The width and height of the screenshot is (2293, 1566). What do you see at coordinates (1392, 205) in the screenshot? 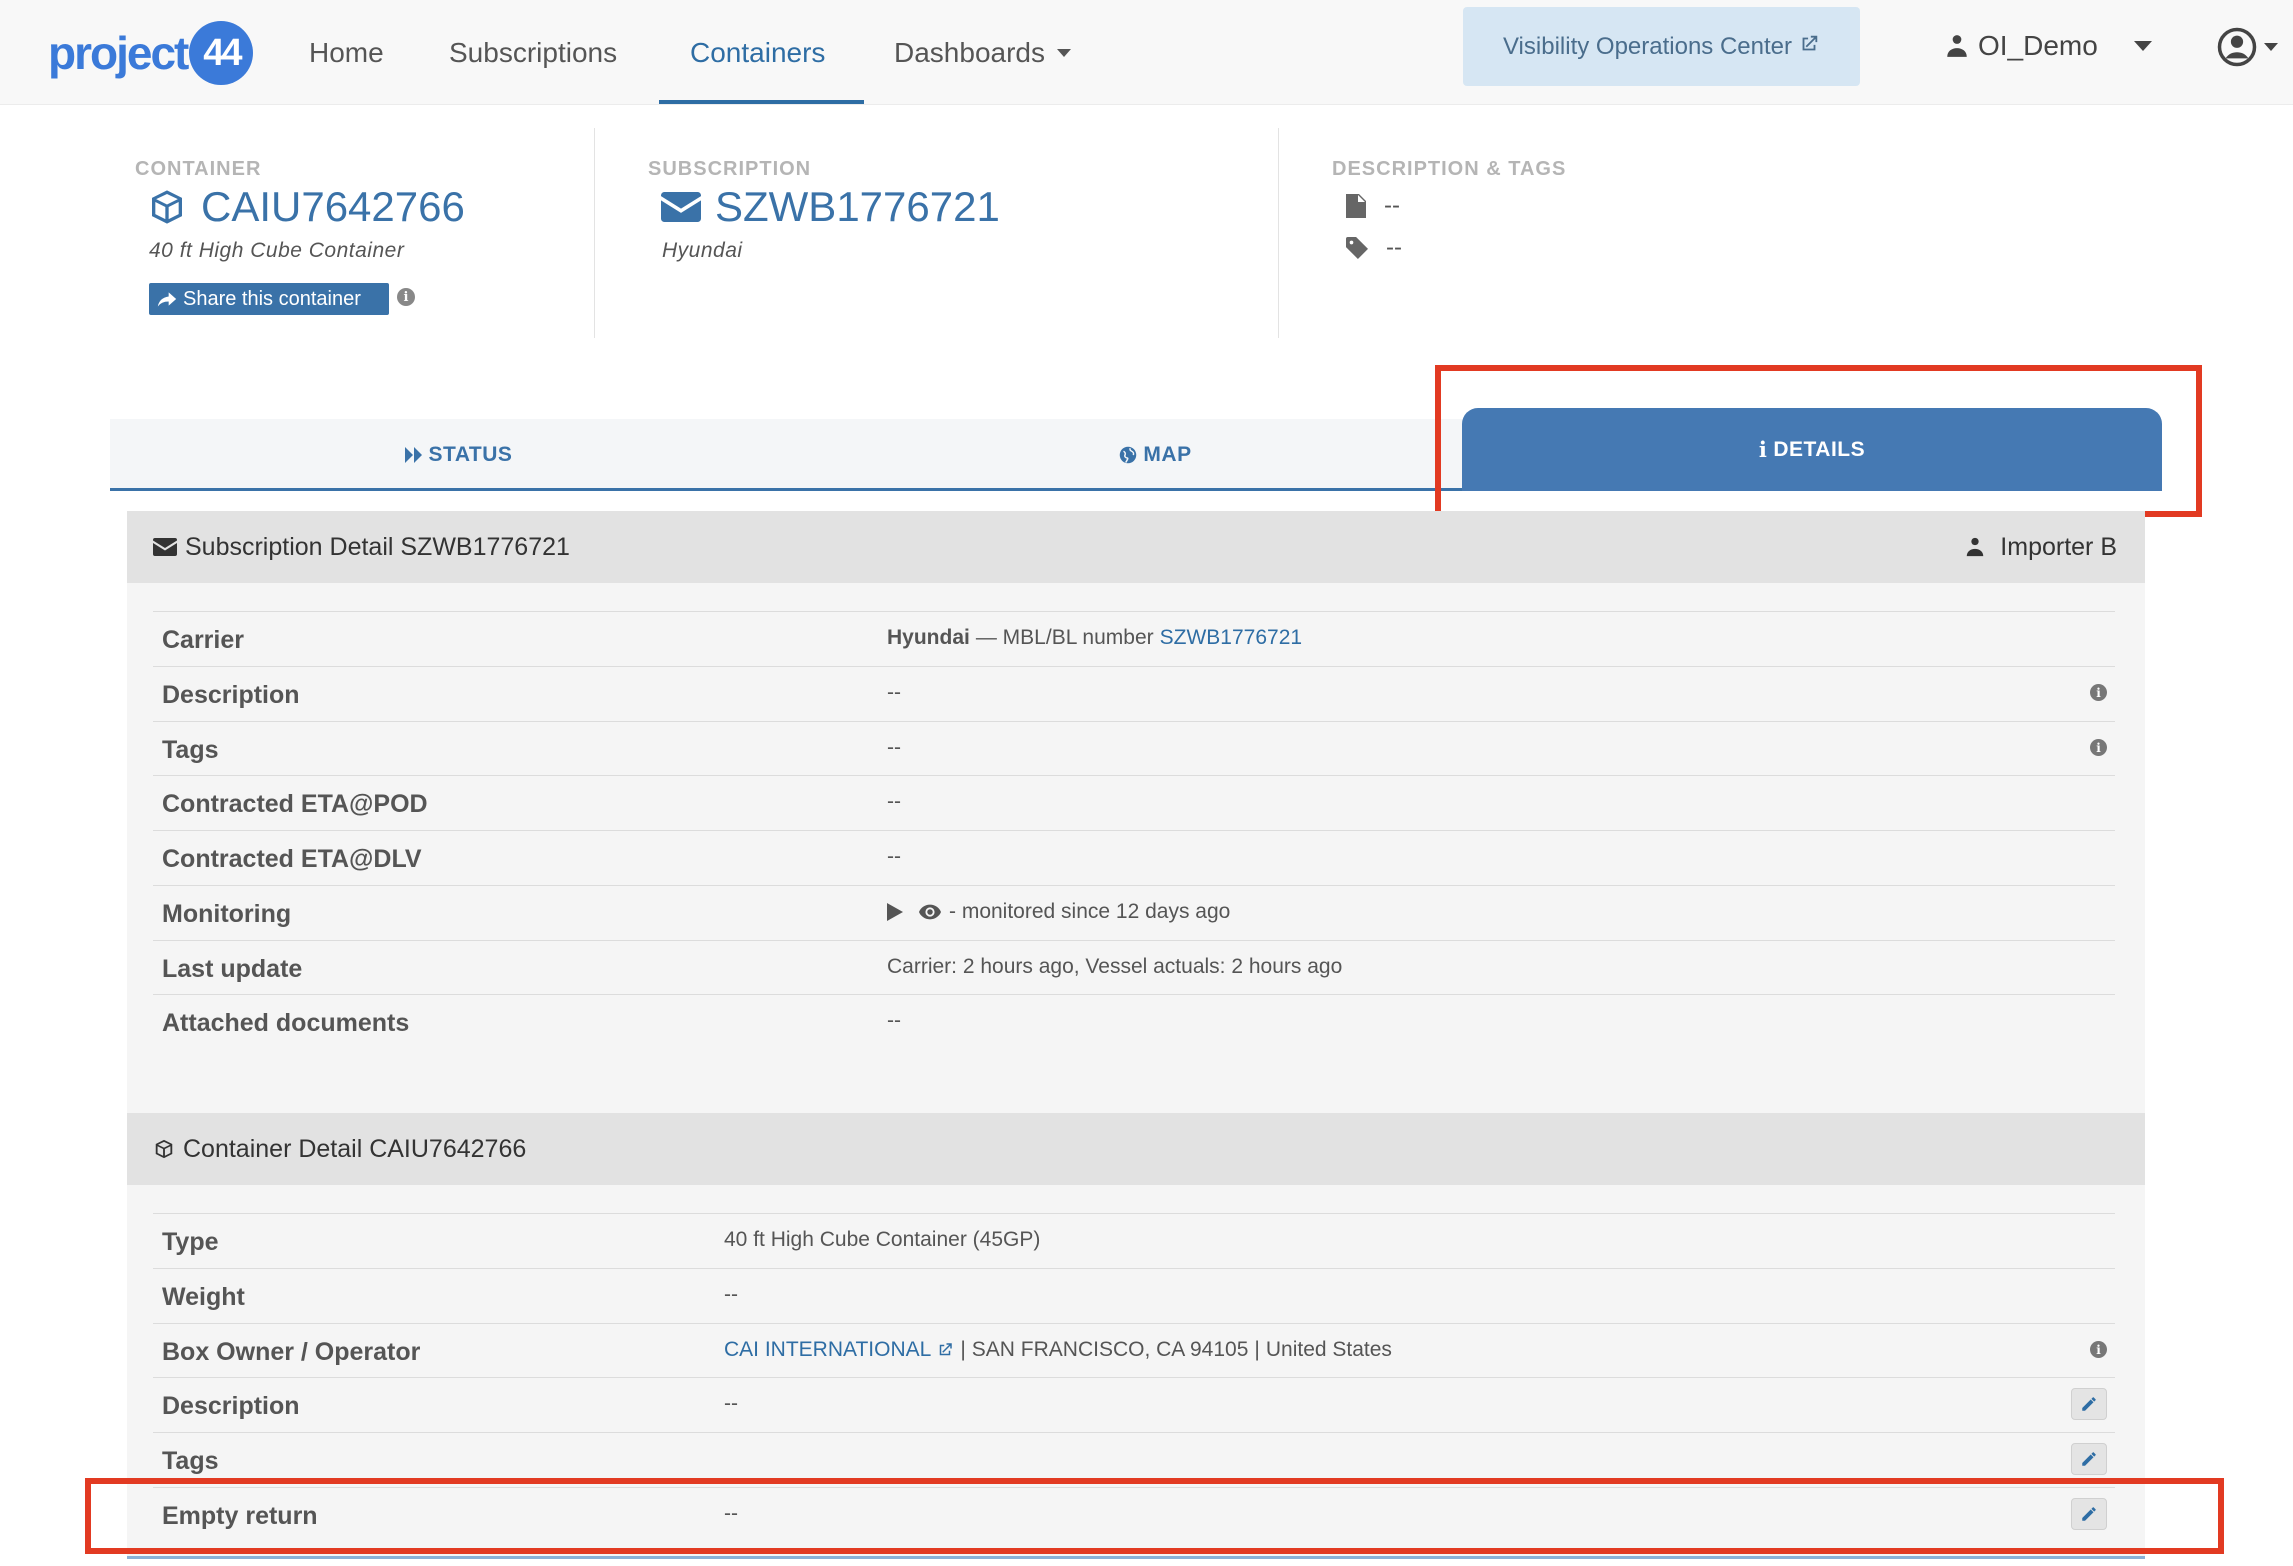
I see `header-description-value: --` at bounding box center [1392, 205].